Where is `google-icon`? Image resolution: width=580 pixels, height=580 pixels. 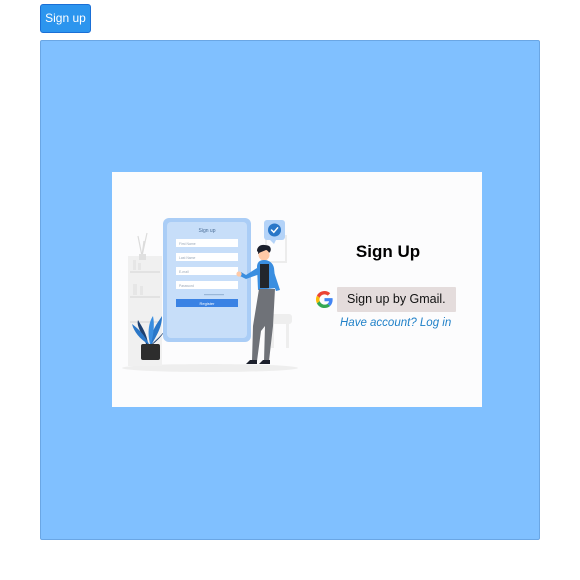
google-icon is located at coordinates (324, 299).